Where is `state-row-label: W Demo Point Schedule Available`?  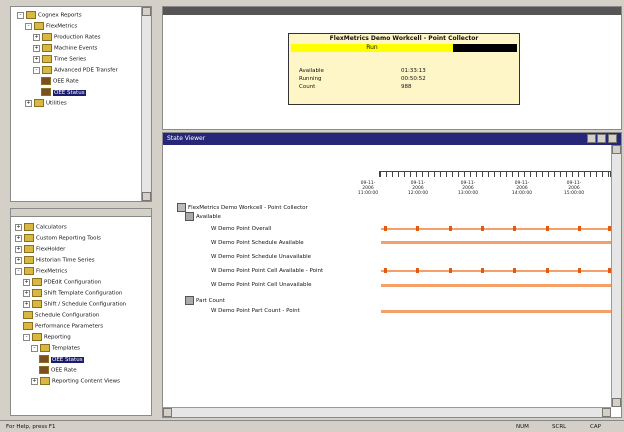
state-row-label: W Demo Point Schedule Available is located at coordinates (257, 243).